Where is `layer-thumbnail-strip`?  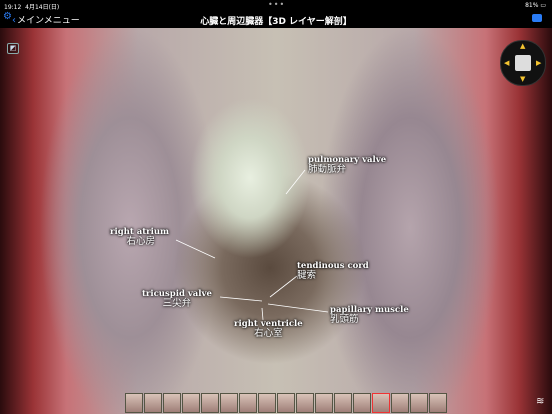 layer-thumbnail-strip is located at coordinates (286, 403).